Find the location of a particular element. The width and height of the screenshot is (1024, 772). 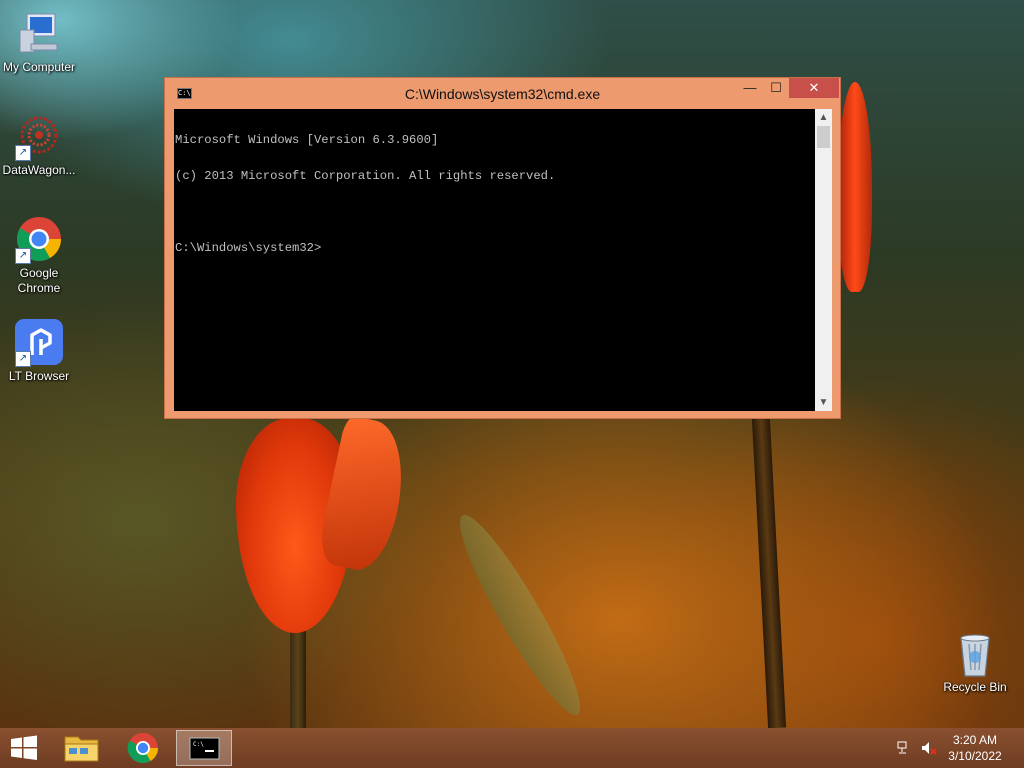

maximize-button: ☐ is located at coordinates (776, 88).